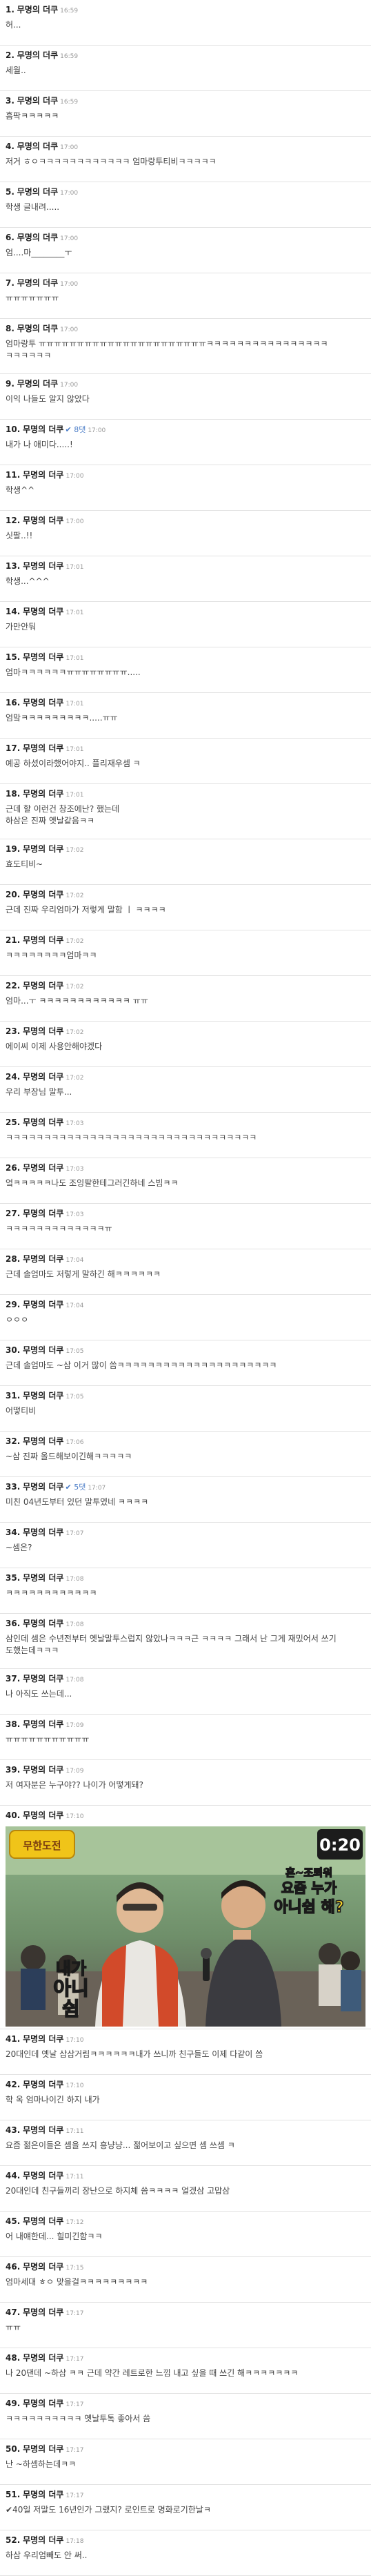 The image size is (371, 2576). What do you see at coordinates (63, 809) in the screenshot?
I see `comment-body: 근데 할 이런건 창조에난? 했는데` at bounding box center [63, 809].